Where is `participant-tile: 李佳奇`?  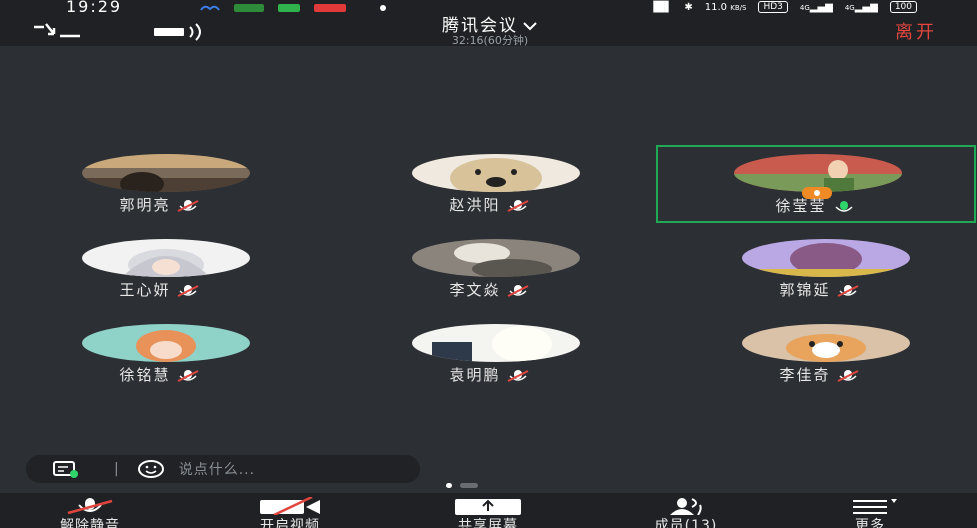 participant-tile: 李佳奇 is located at coordinates (818, 356).